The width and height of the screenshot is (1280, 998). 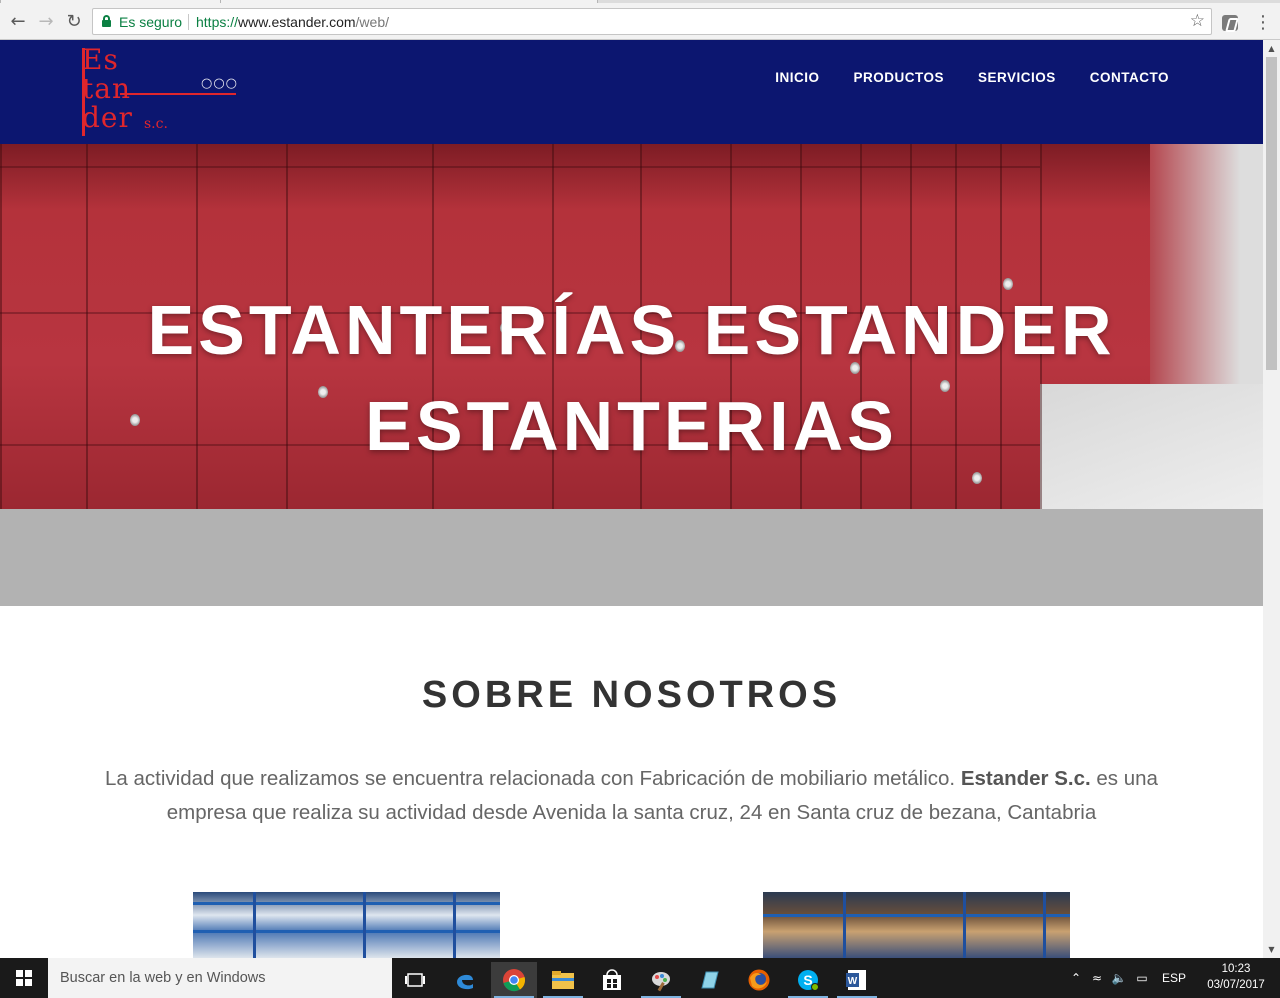 I want to click on logo-suffix: s.c., so click(x=156, y=124).